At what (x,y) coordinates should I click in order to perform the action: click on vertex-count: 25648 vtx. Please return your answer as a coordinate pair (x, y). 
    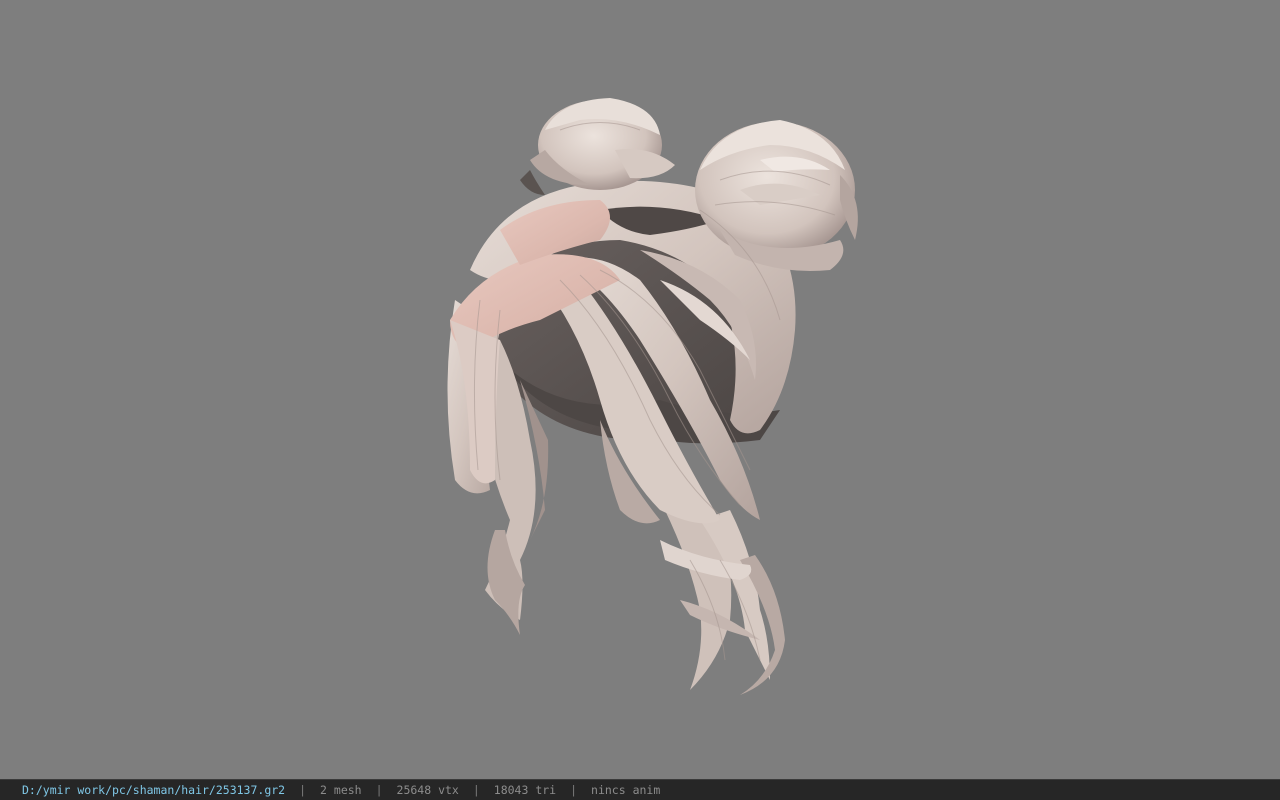
    Looking at the image, I should click on (427, 790).